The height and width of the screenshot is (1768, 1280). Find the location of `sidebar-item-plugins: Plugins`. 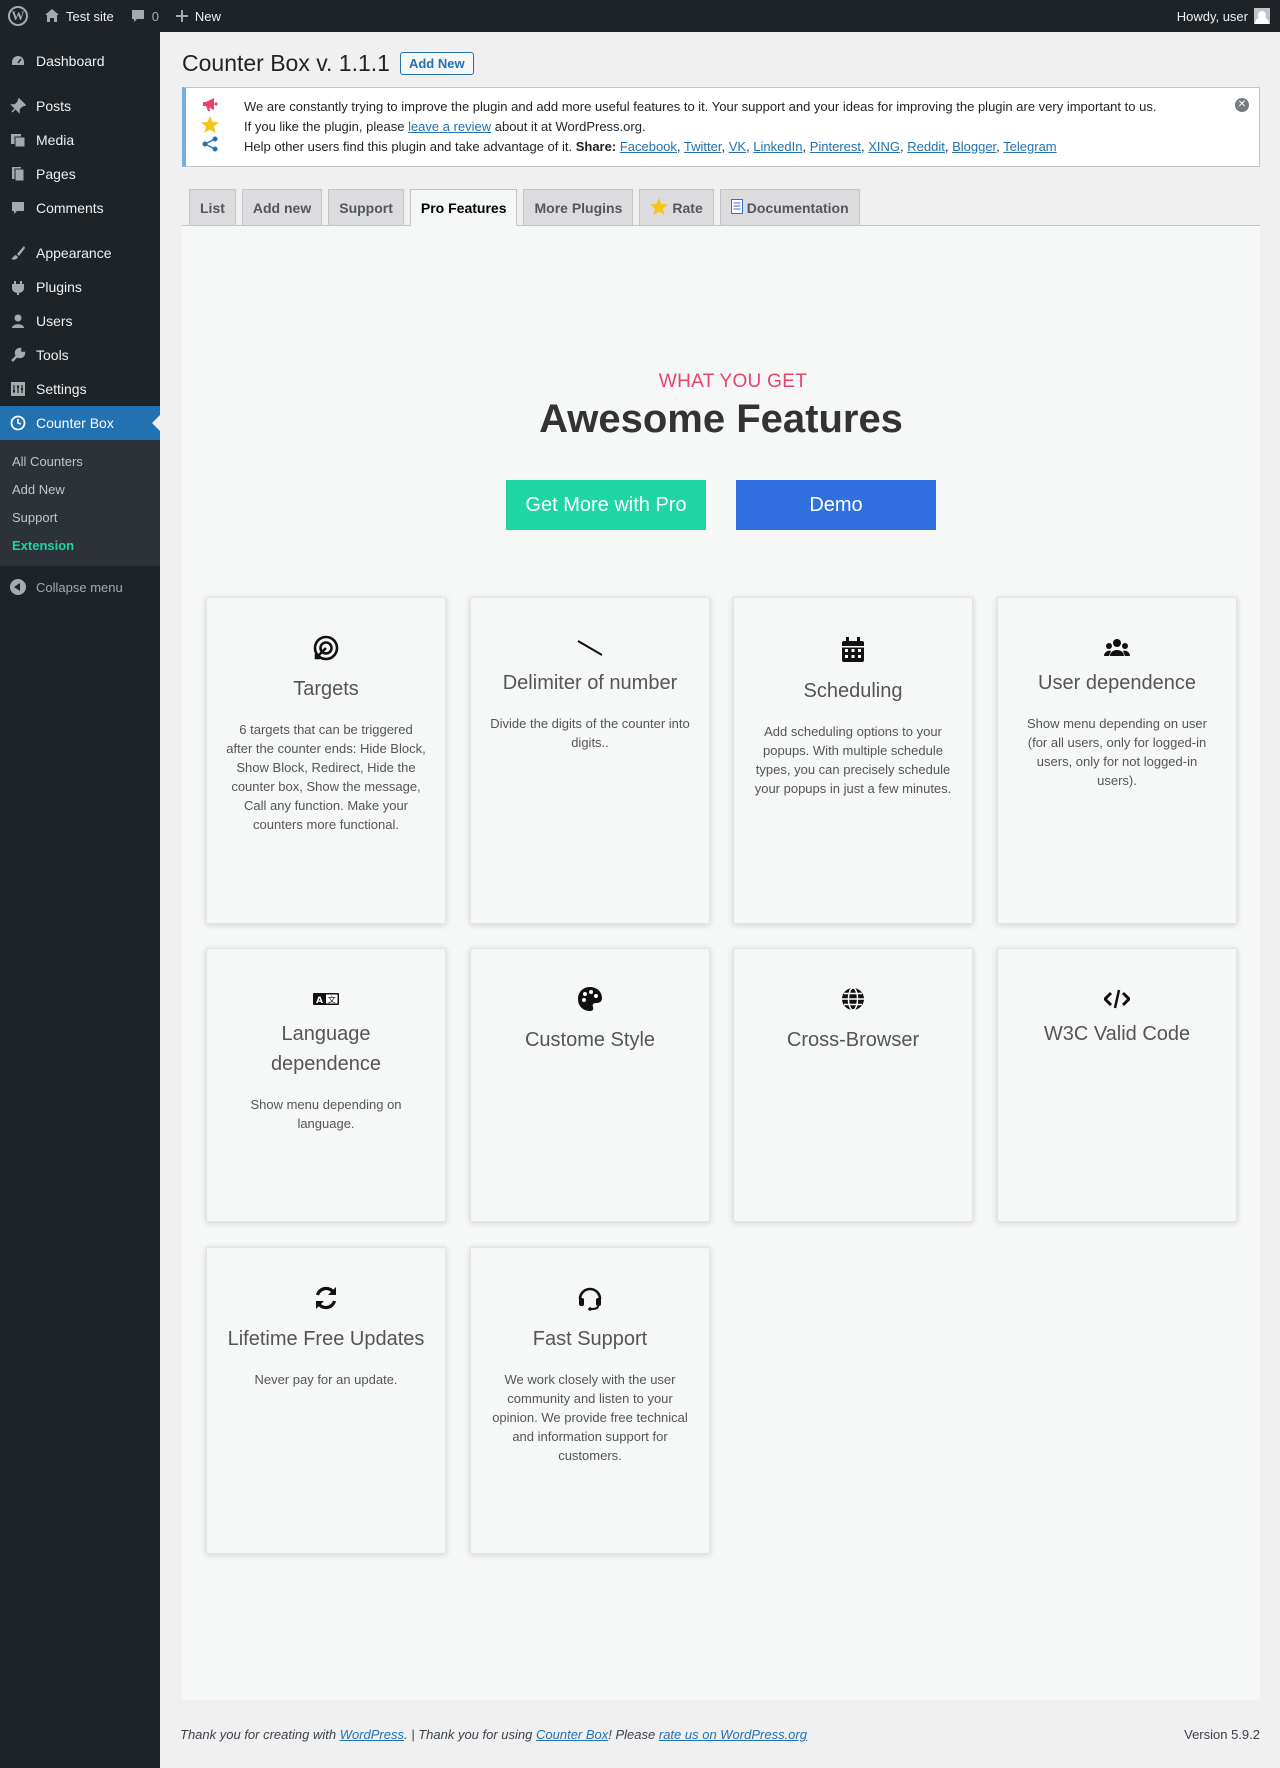

sidebar-item-plugins: Plugins is located at coordinates (80, 287).